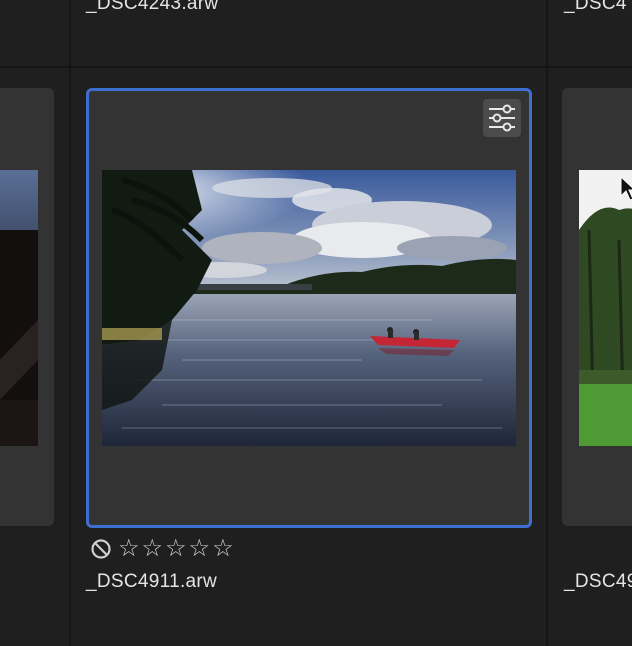 The image size is (632, 646). Describe the element at coordinates (19, 308) in the screenshot. I see `left-thumbnail-image` at that location.